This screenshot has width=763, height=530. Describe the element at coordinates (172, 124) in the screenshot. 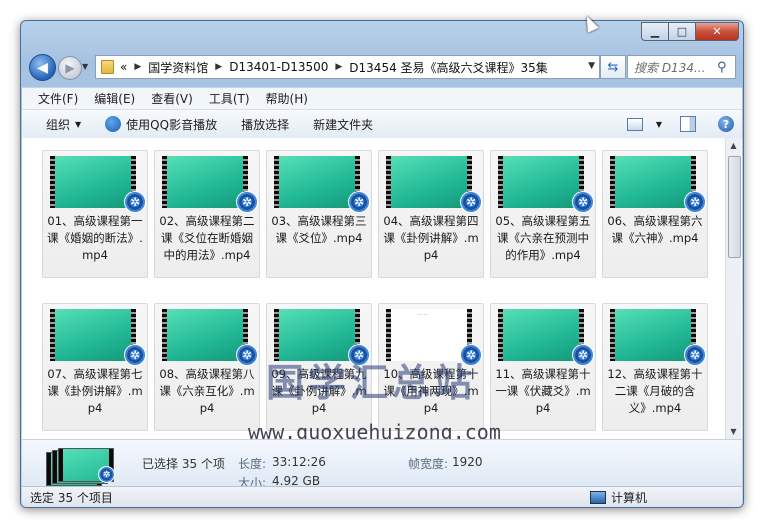

I see `qq-play-label: 使用QQ影音播放` at that location.